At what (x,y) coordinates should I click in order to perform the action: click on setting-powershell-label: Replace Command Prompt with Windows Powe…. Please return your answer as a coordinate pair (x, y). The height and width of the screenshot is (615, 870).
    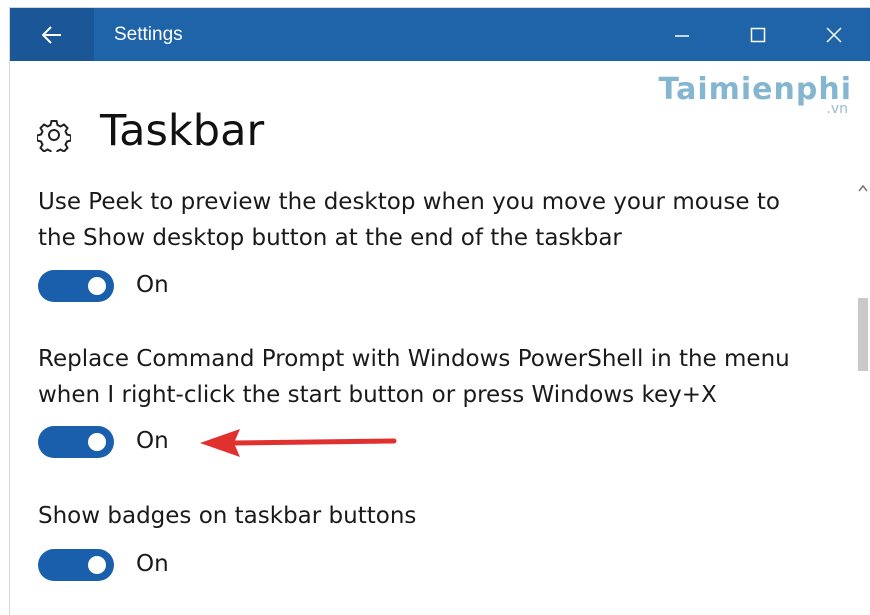
    Looking at the image, I should click on (428, 377).